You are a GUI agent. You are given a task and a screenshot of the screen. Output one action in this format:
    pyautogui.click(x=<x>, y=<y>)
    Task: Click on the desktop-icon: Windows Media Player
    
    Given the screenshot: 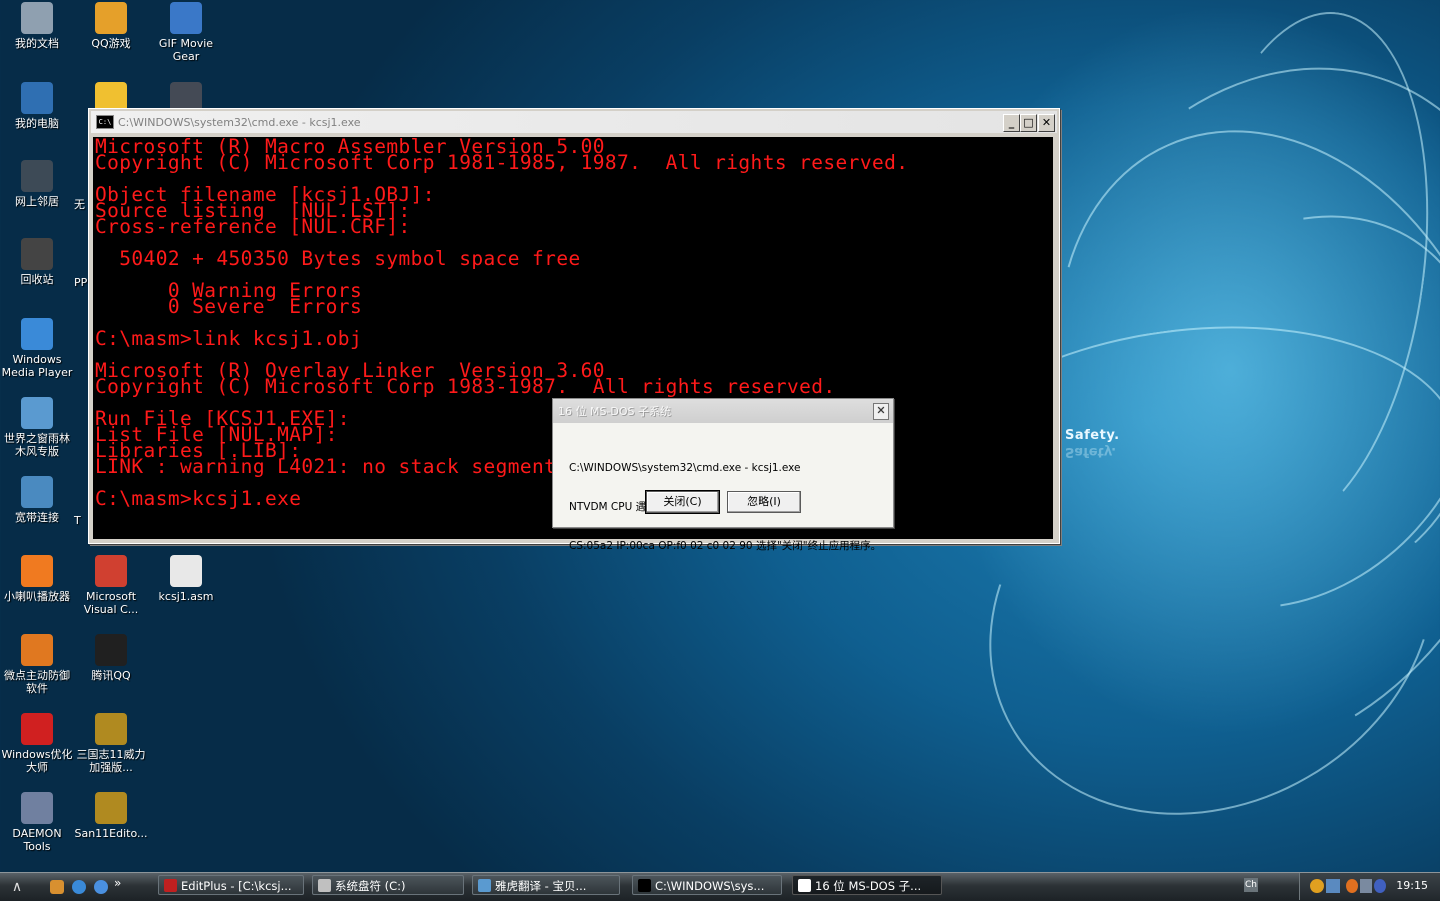 What is the action you would take?
    pyautogui.click(x=37, y=348)
    